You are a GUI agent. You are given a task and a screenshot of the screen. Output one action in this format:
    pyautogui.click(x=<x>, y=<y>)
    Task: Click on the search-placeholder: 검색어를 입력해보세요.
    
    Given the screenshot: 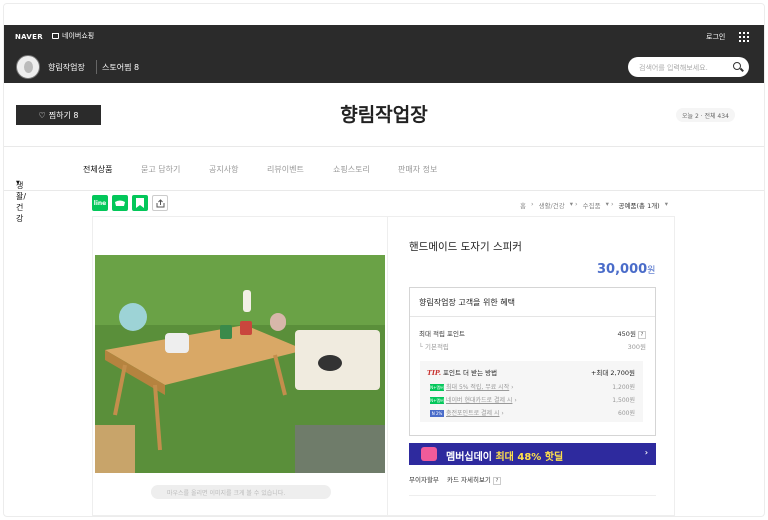 What is the action you would take?
    pyautogui.click(x=673, y=68)
    